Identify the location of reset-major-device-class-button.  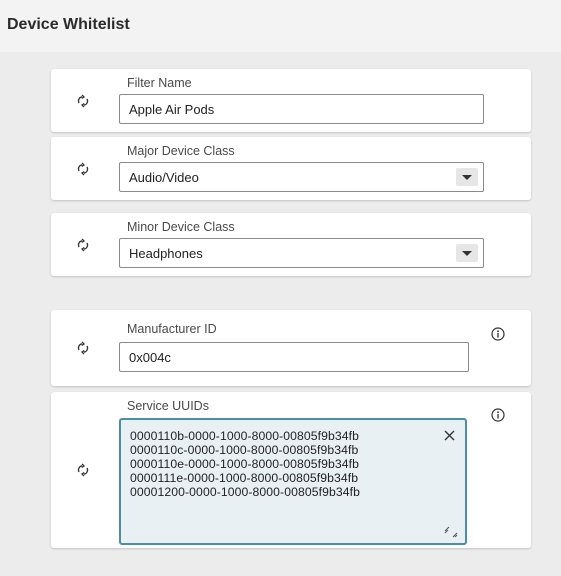
(83, 169).